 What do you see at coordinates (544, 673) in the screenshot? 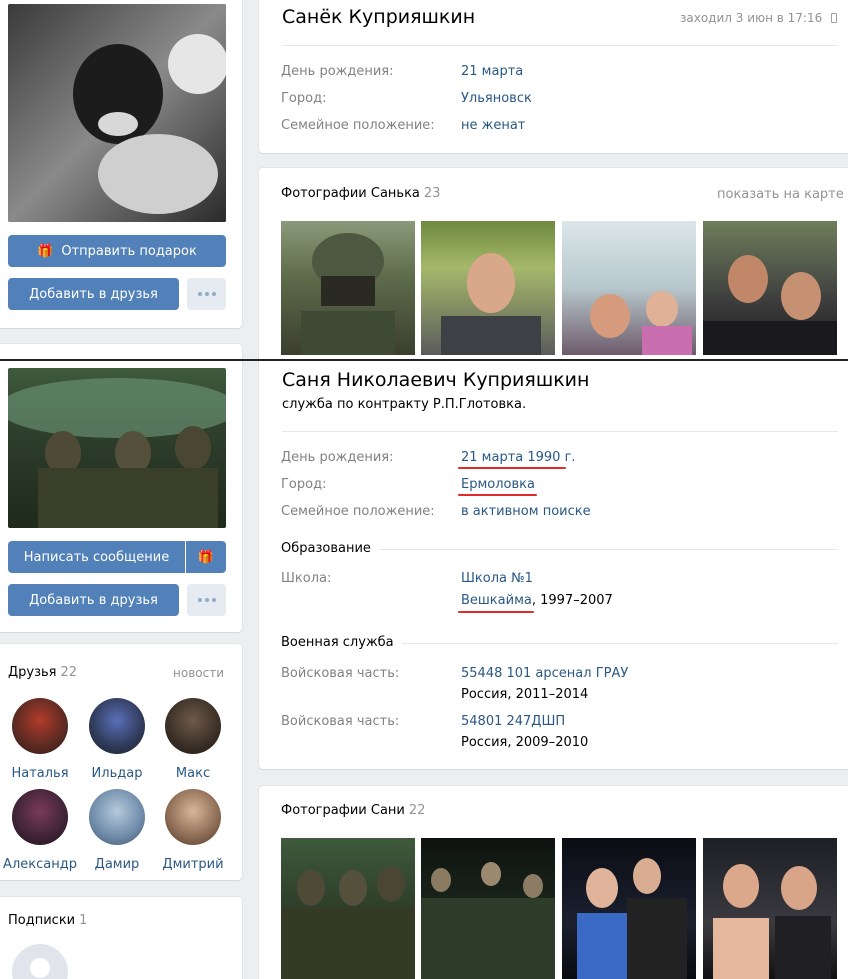
I see `military-unit-link: 55448 101 арсенал ГРАУ` at bounding box center [544, 673].